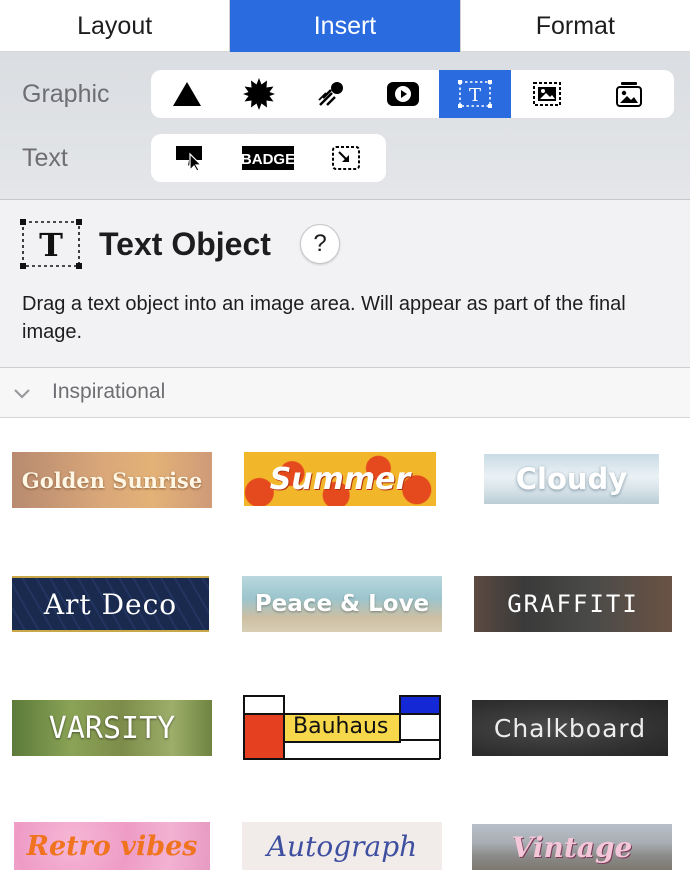 Image resolution: width=690 pixels, height=870 pixels. I want to click on photo-stack-icon, so click(628, 94).